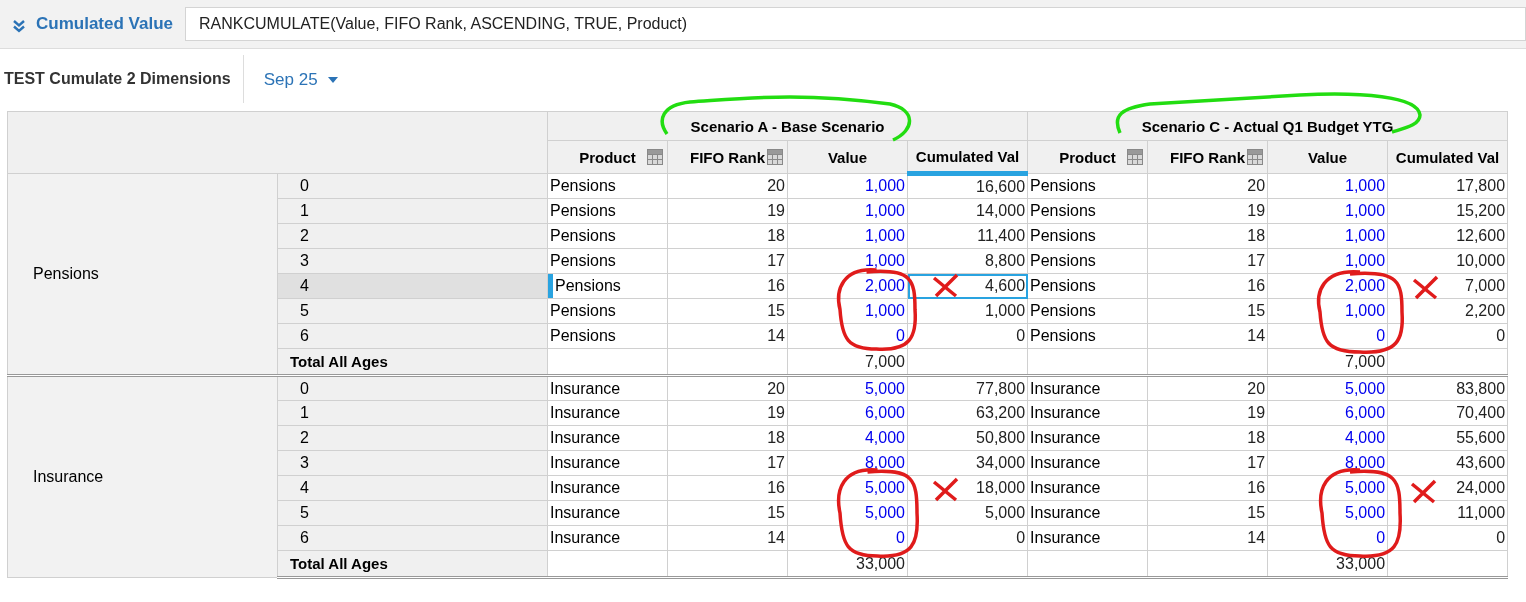 This screenshot has width=1526, height=602. Describe the element at coordinates (332, 80) in the screenshot. I see `caret-icon` at that location.